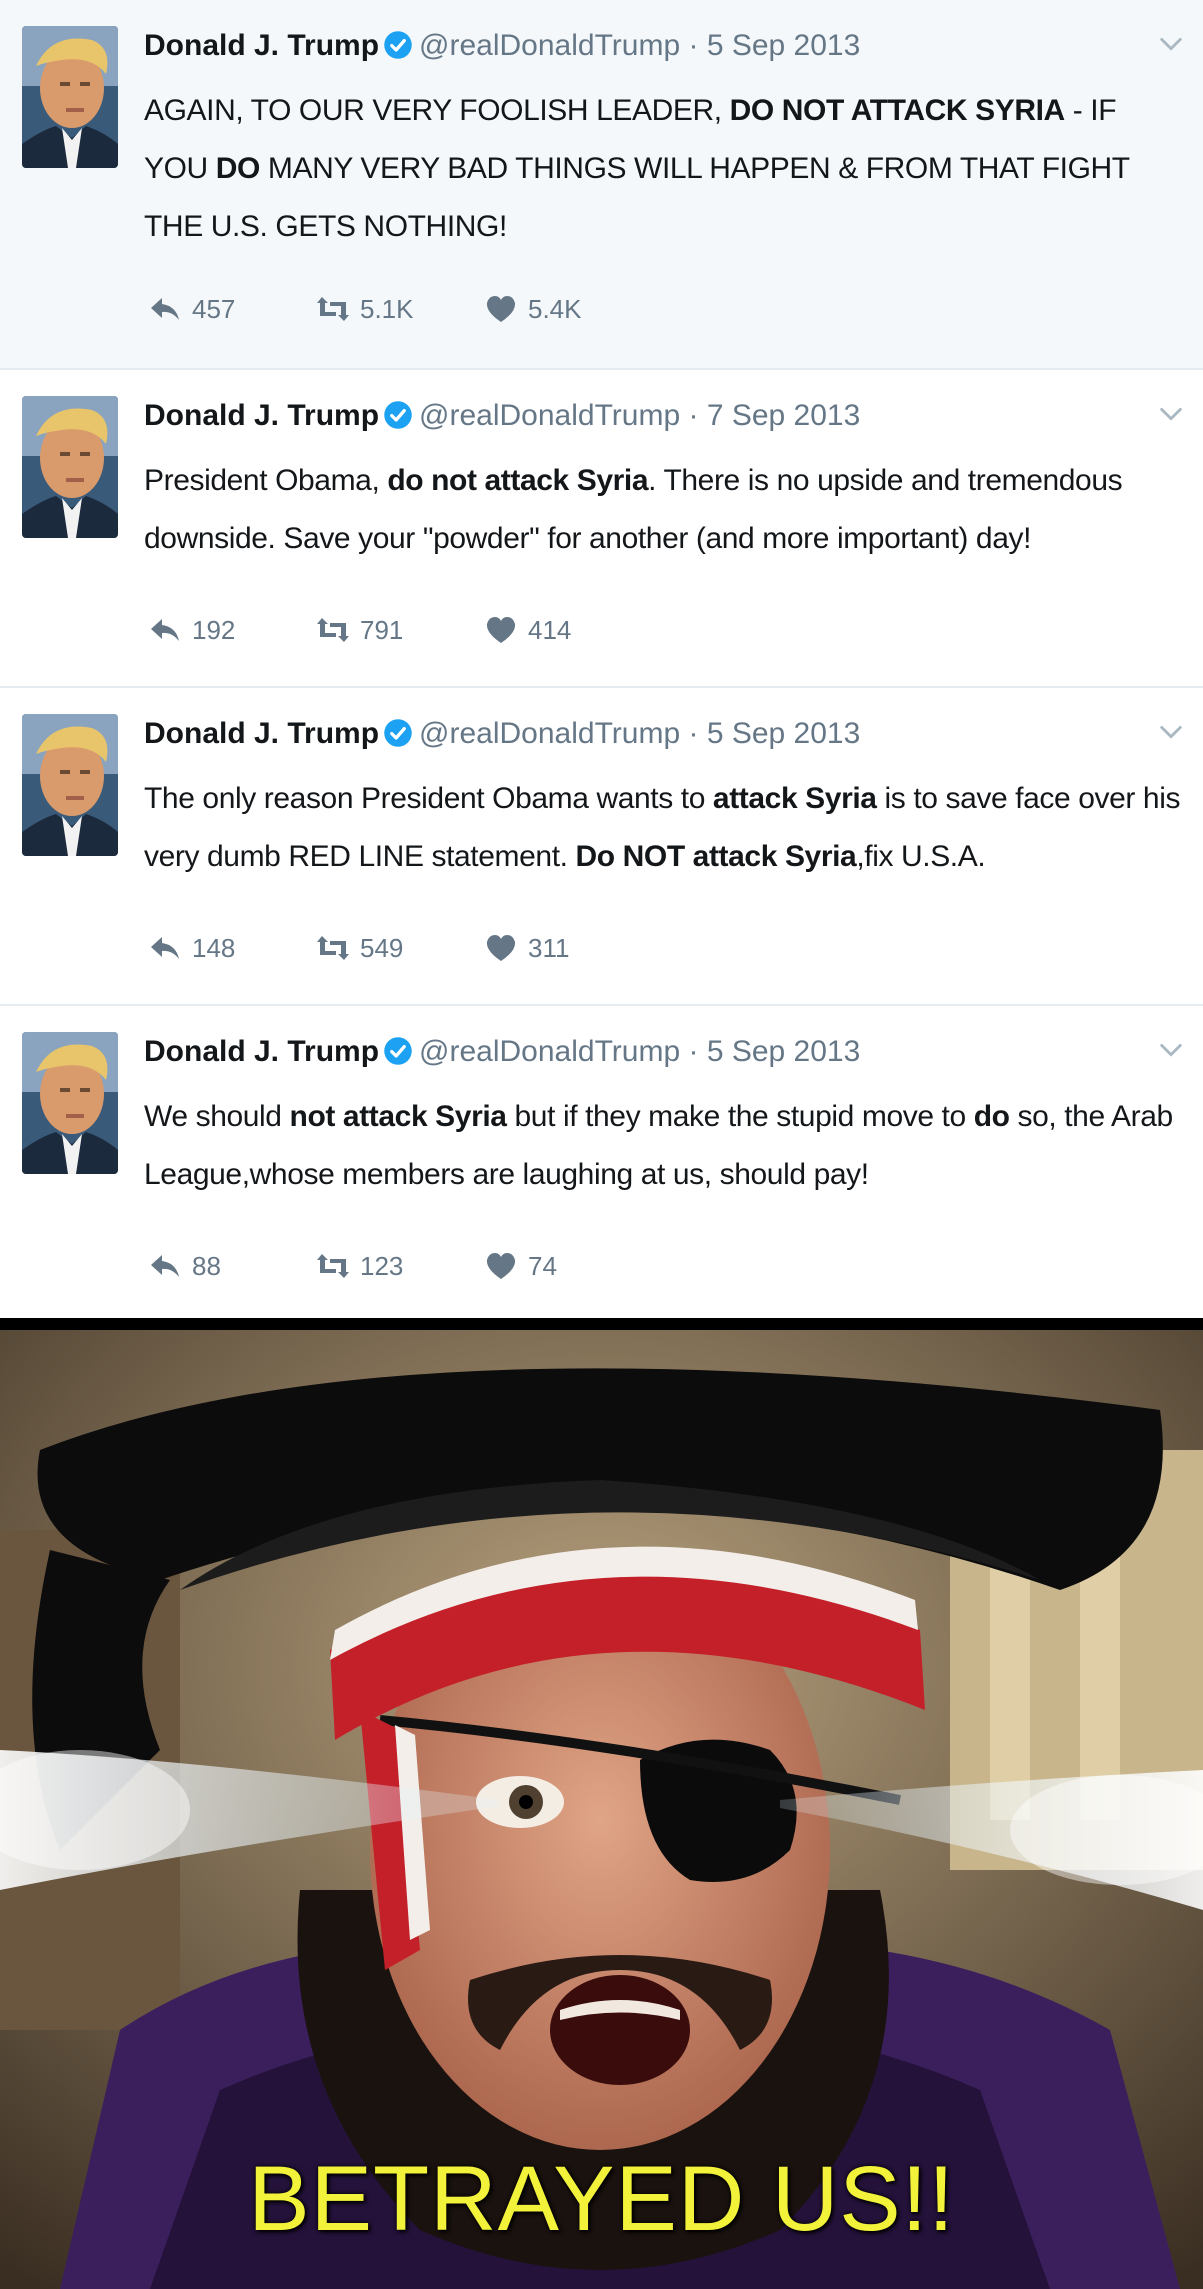 The height and width of the screenshot is (2289, 1203). I want to click on tweet-text-bold-run: Do NOT attack Syria, so click(716, 856).